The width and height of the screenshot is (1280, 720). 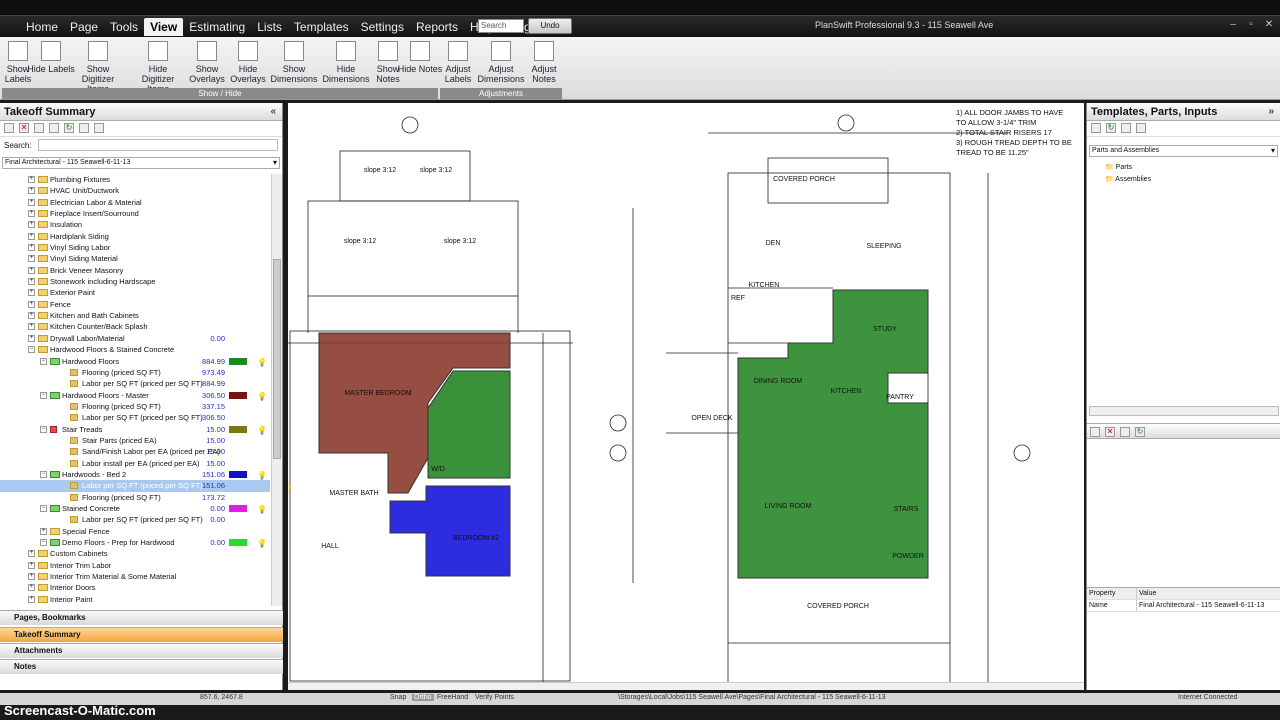 What do you see at coordinates (1125, 432) in the screenshot?
I see `edit-icon` at bounding box center [1125, 432].